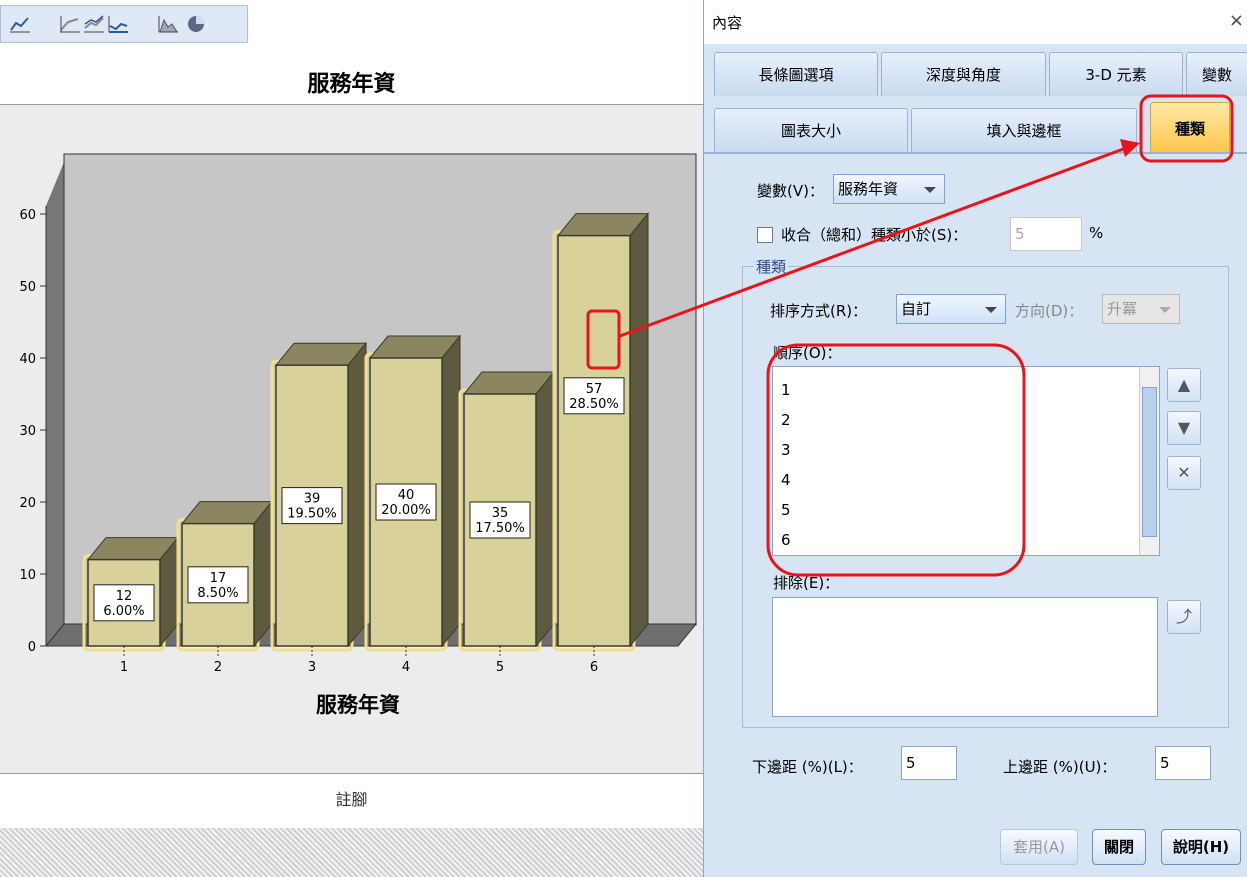  Describe the element at coordinates (790, 191) in the screenshot. I see `variable-label: 變數(V)：` at that location.